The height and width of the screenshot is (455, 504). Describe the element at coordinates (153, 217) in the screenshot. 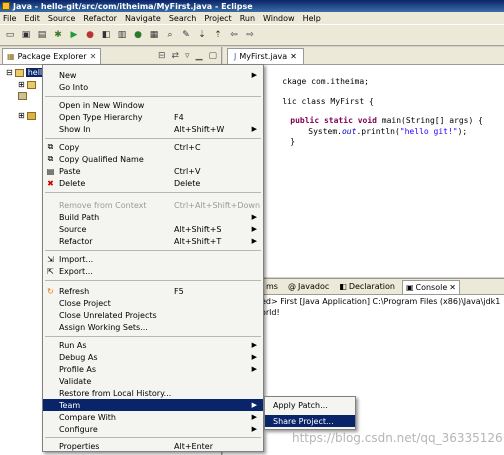

I see `menu-item-build-path: Build Path ▶` at that location.